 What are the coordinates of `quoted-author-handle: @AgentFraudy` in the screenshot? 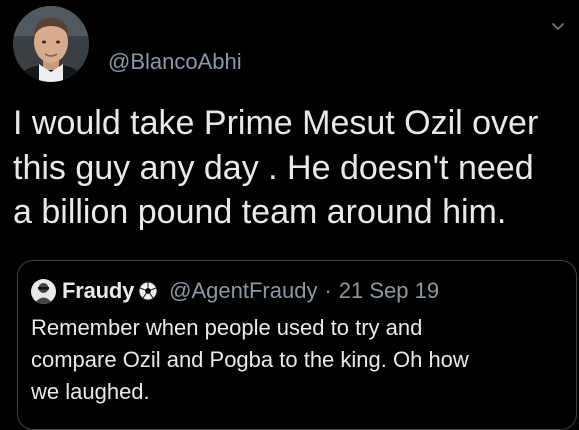 It's located at (243, 291).